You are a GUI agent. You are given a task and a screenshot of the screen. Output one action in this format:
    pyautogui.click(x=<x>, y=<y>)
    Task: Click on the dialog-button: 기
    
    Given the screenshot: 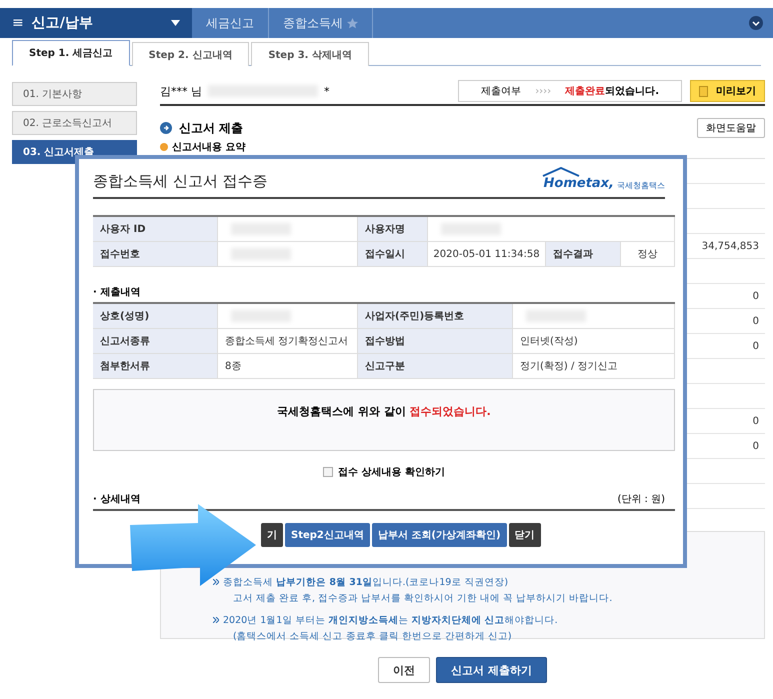 What is the action you would take?
    pyautogui.click(x=272, y=535)
    